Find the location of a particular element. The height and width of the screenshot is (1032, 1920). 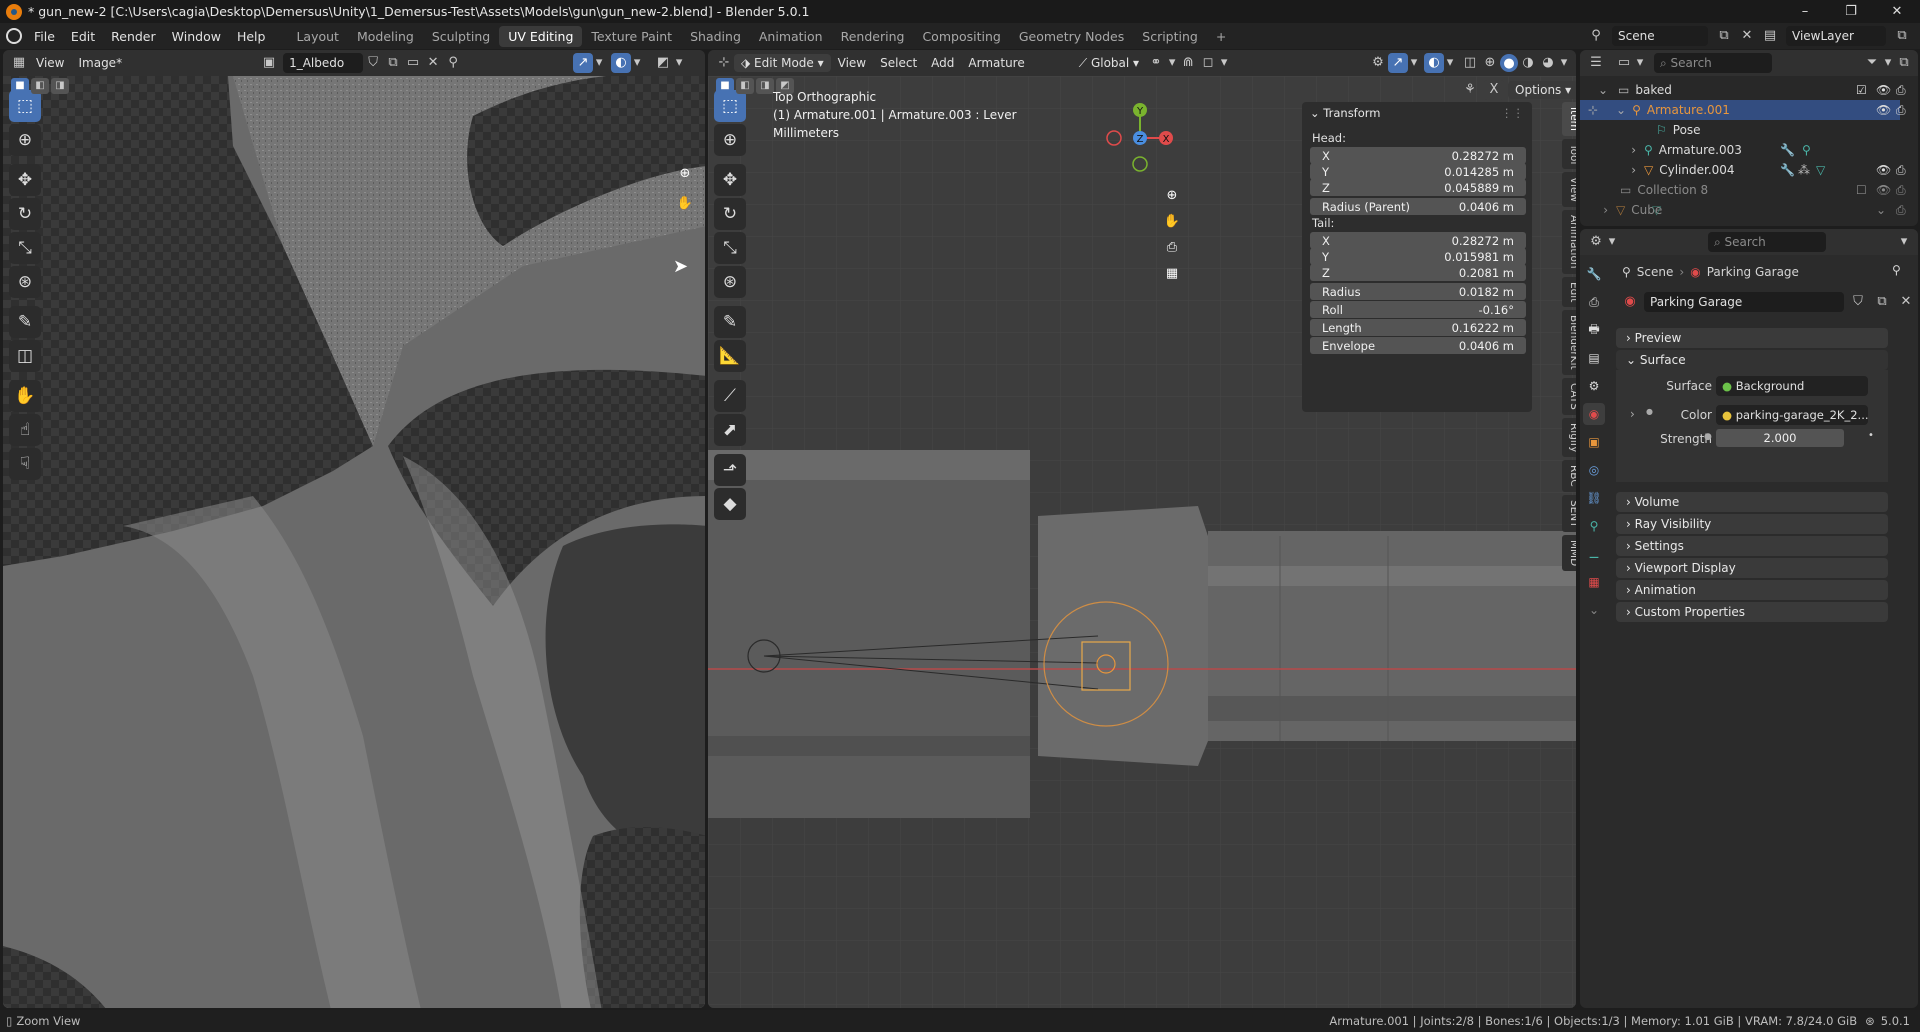

new-scene-icon: ⧉ is located at coordinates (1724, 36).